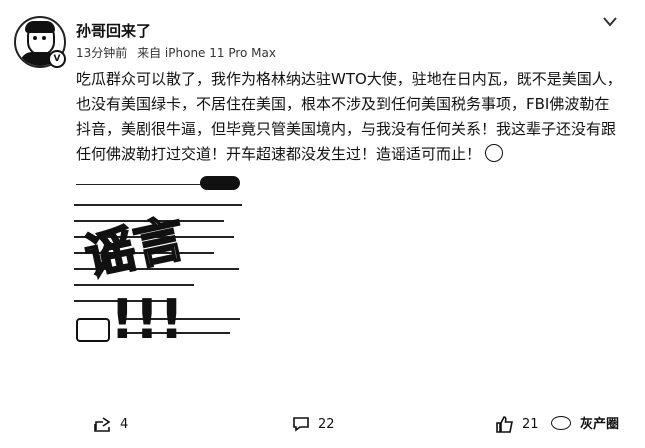 Image resolution: width=645 pixels, height=448 pixels. Describe the element at coordinates (44, 38) in the screenshot. I see `avatar-eye-right` at that location.